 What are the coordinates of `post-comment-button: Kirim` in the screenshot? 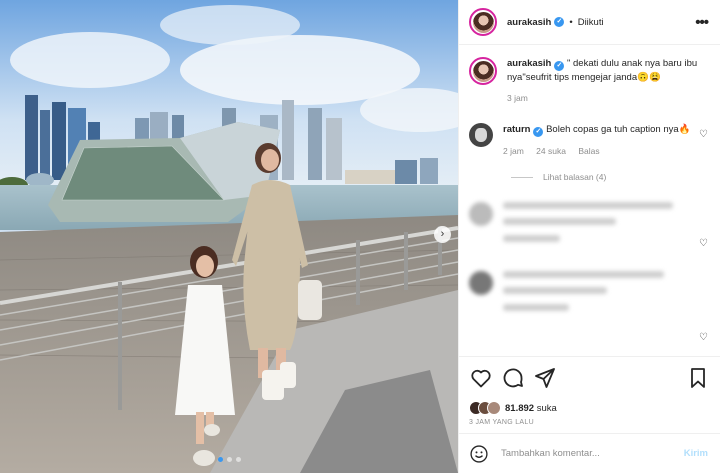 It's located at (696, 453).